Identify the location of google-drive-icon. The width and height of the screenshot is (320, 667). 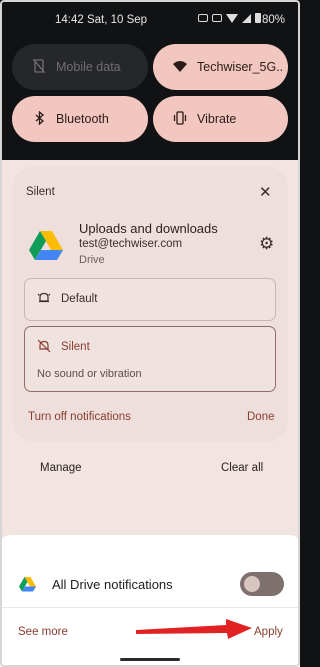
(46, 245).